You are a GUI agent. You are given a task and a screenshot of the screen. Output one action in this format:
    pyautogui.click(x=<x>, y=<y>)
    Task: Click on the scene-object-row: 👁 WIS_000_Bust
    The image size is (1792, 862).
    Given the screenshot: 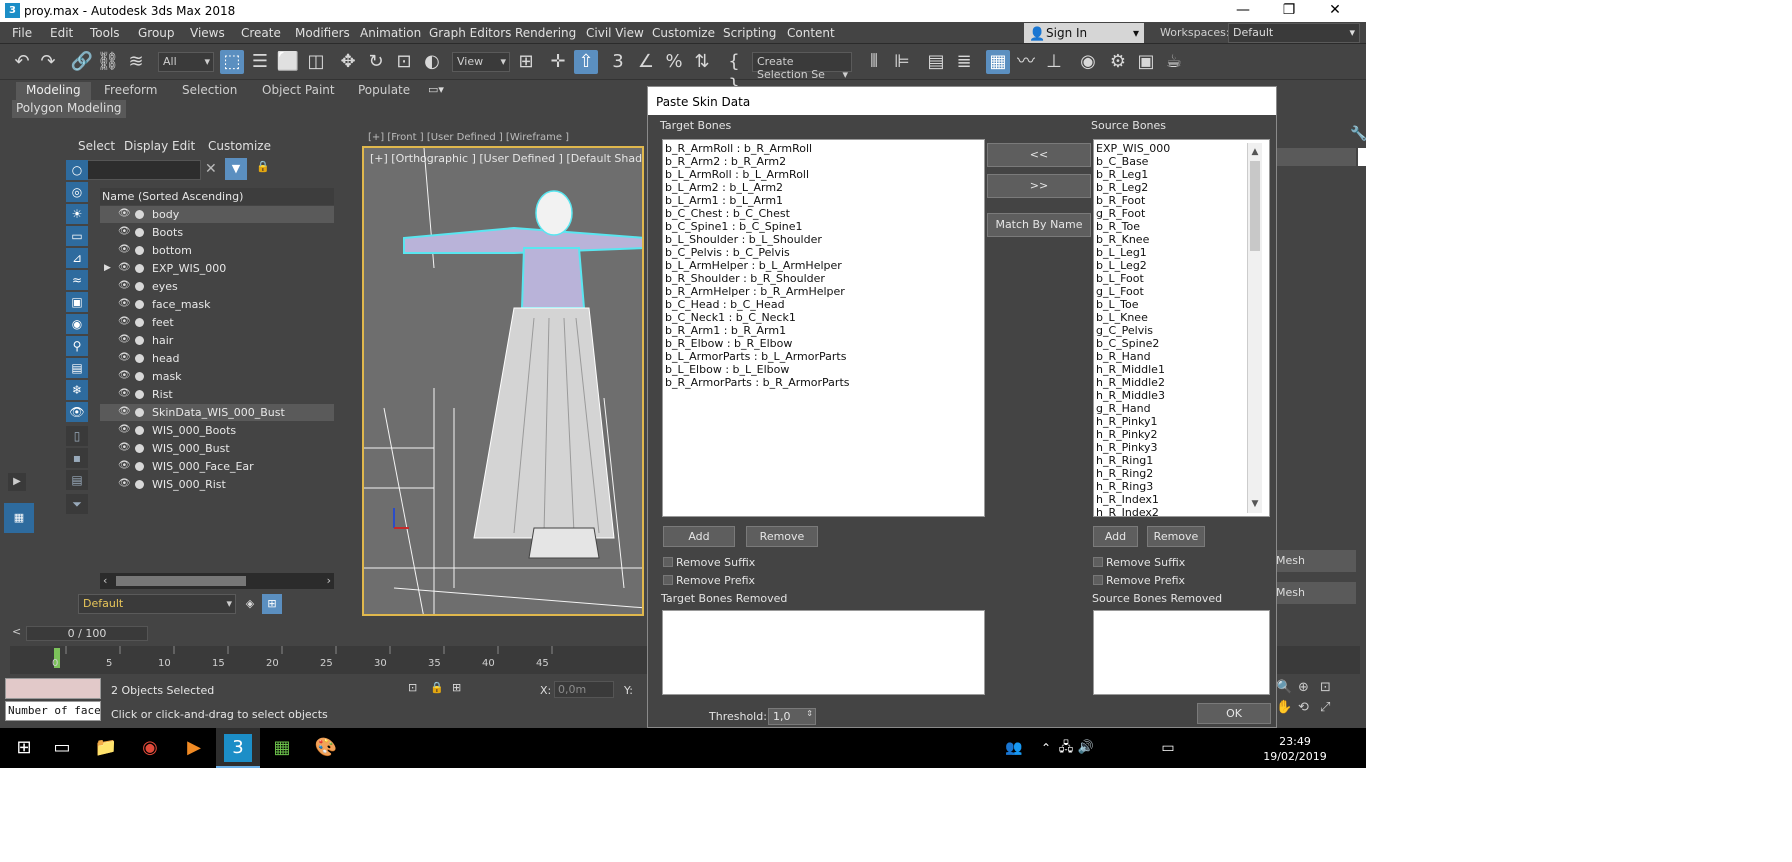 What is the action you would take?
    pyautogui.click(x=217, y=448)
    